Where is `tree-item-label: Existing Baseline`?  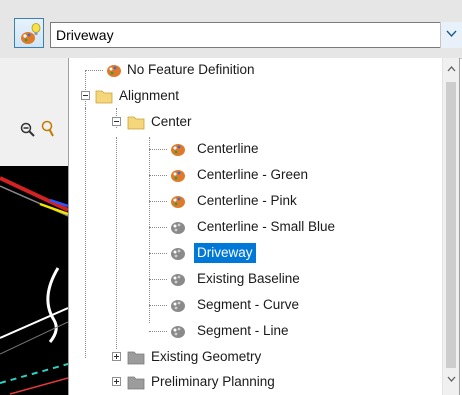
tree-item-label: Existing Baseline is located at coordinates (248, 278).